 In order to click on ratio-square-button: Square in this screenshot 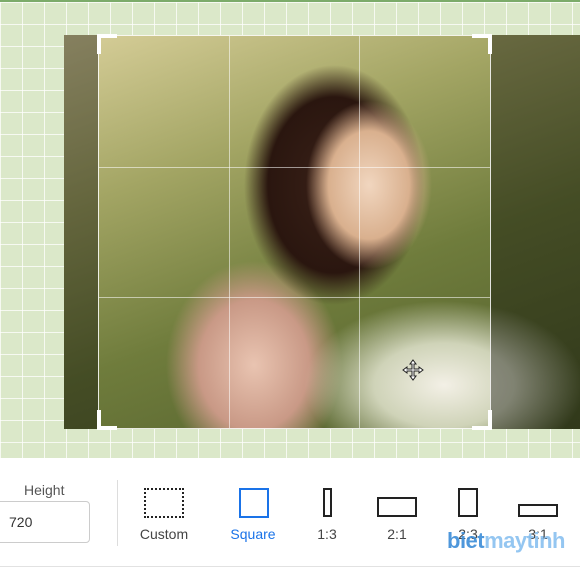, I will do `click(253, 519)`.